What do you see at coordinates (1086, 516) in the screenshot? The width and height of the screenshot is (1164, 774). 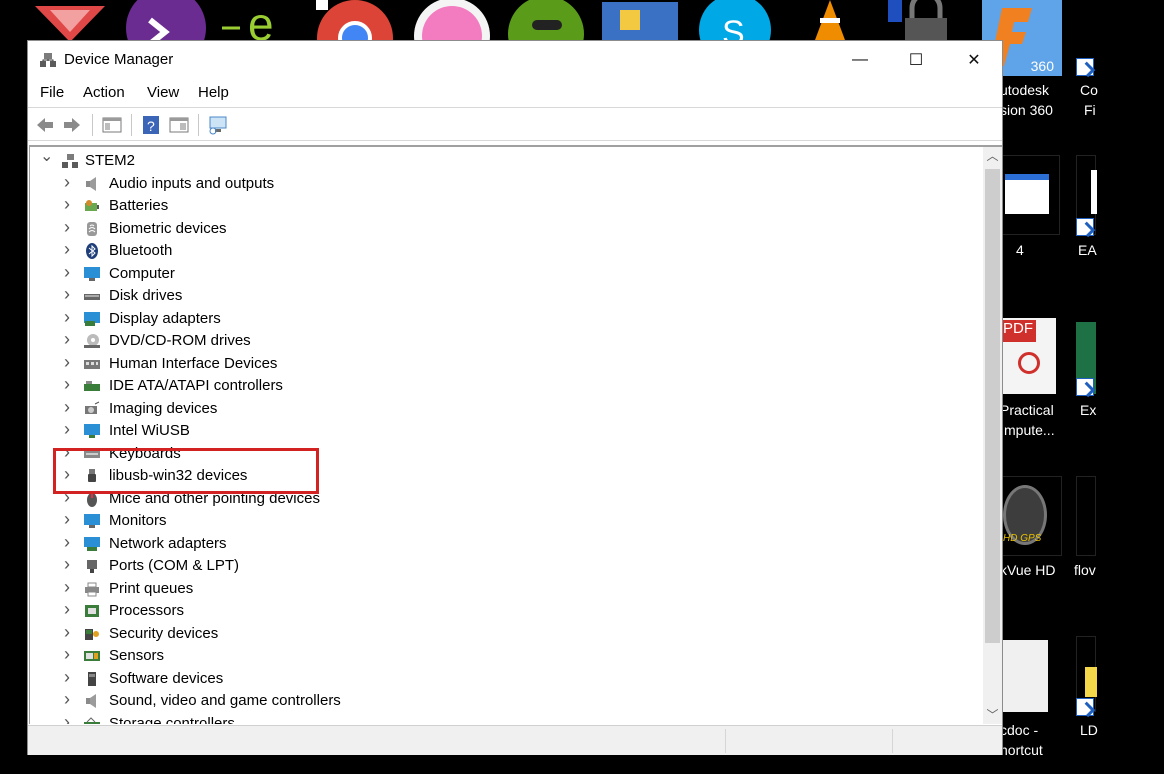 I see `flow-icon` at bounding box center [1086, 516].